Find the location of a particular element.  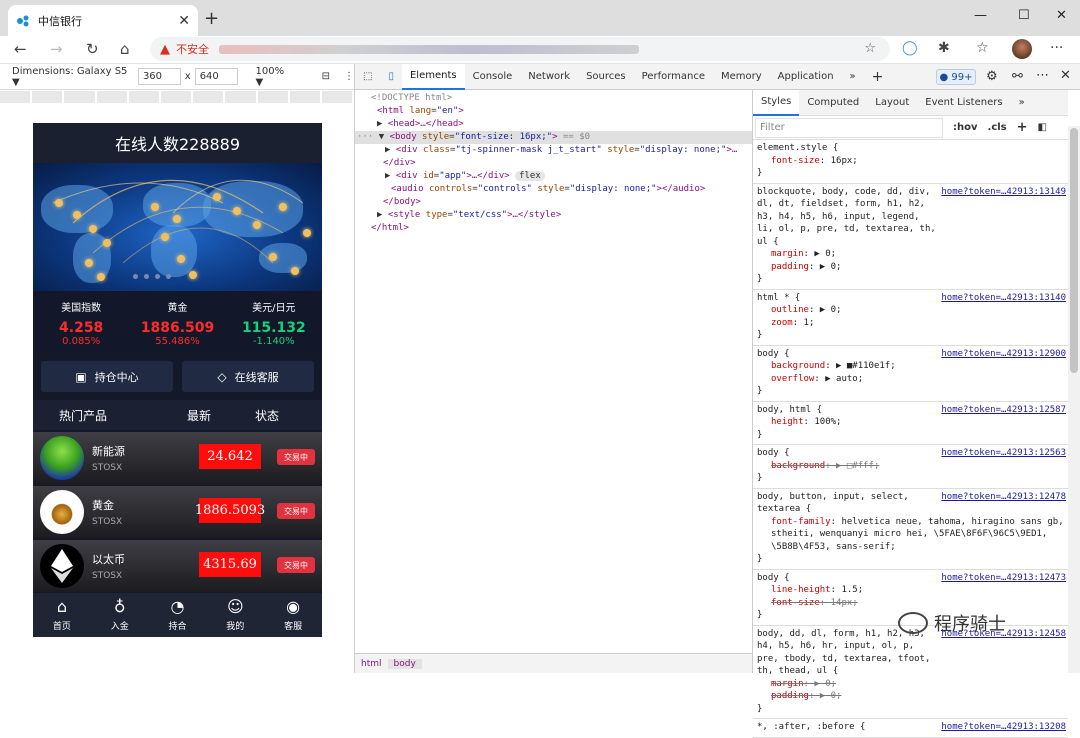

profile-avatar is located at coordinates (1022, 49).